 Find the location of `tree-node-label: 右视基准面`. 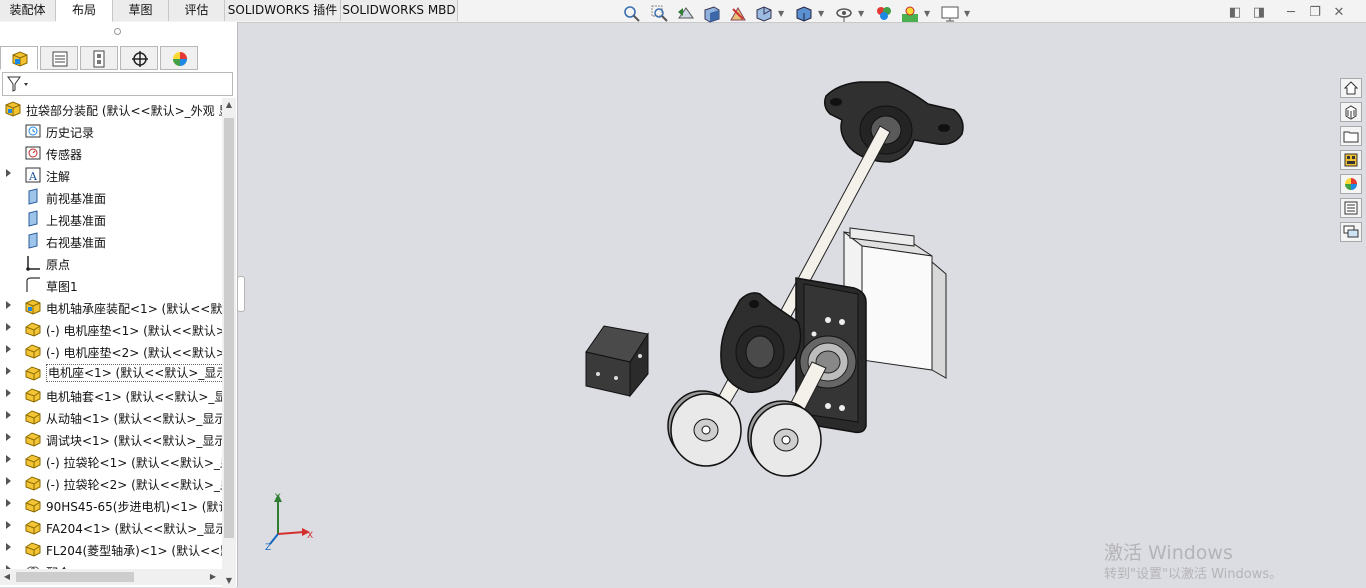

tree-node-label: 右视基准面 is located at coordinates (76, 243).